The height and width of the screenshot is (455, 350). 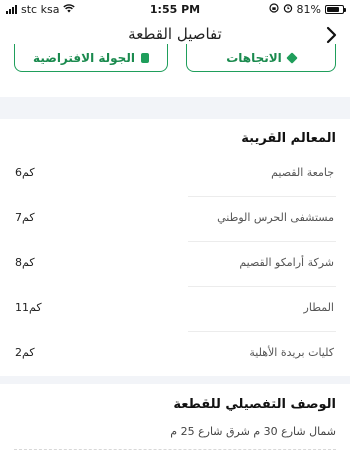 I want to click on battery-percent: 81%, so click(x=308, y=9).